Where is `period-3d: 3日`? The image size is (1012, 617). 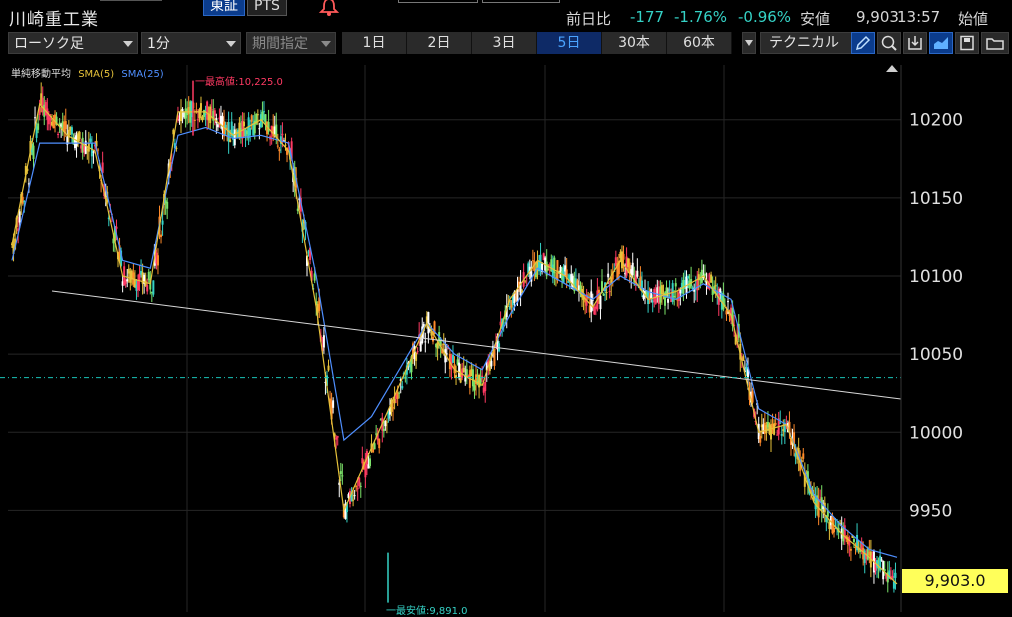
period-3d: 3日 is located at coordinates (504, 43).